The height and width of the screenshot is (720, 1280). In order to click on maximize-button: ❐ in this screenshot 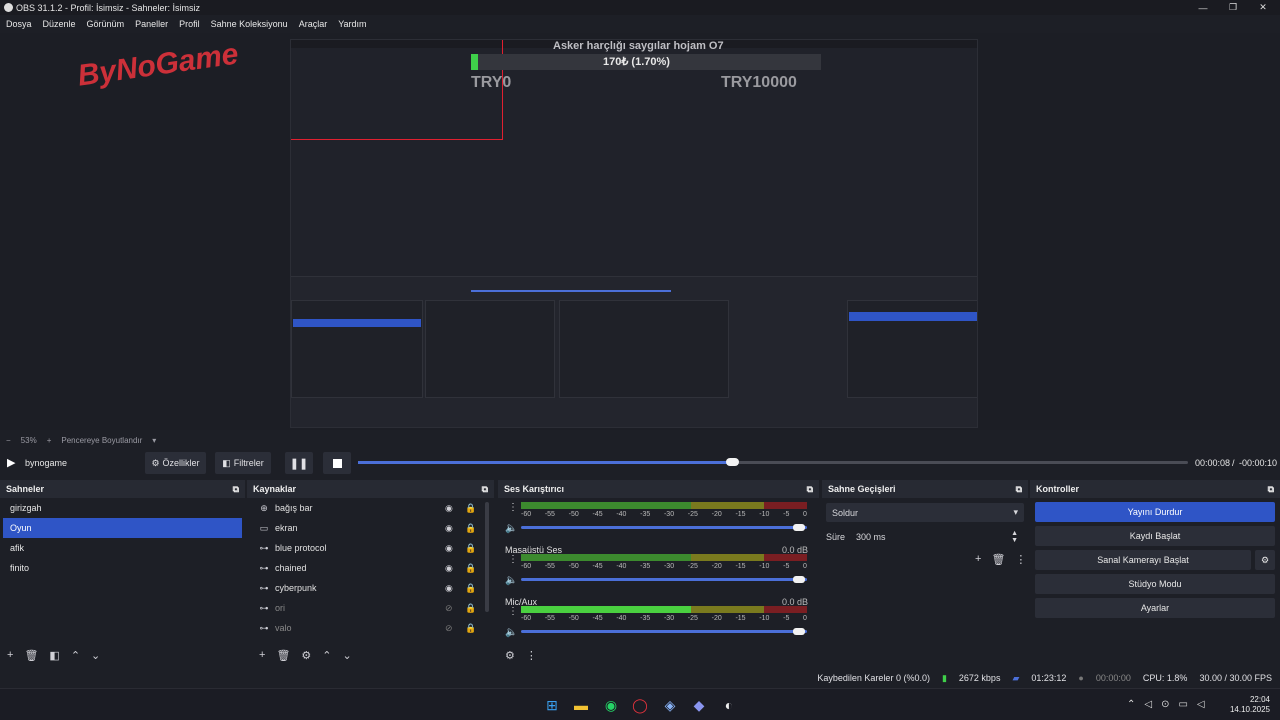, I will do `click(1233, 7)`.